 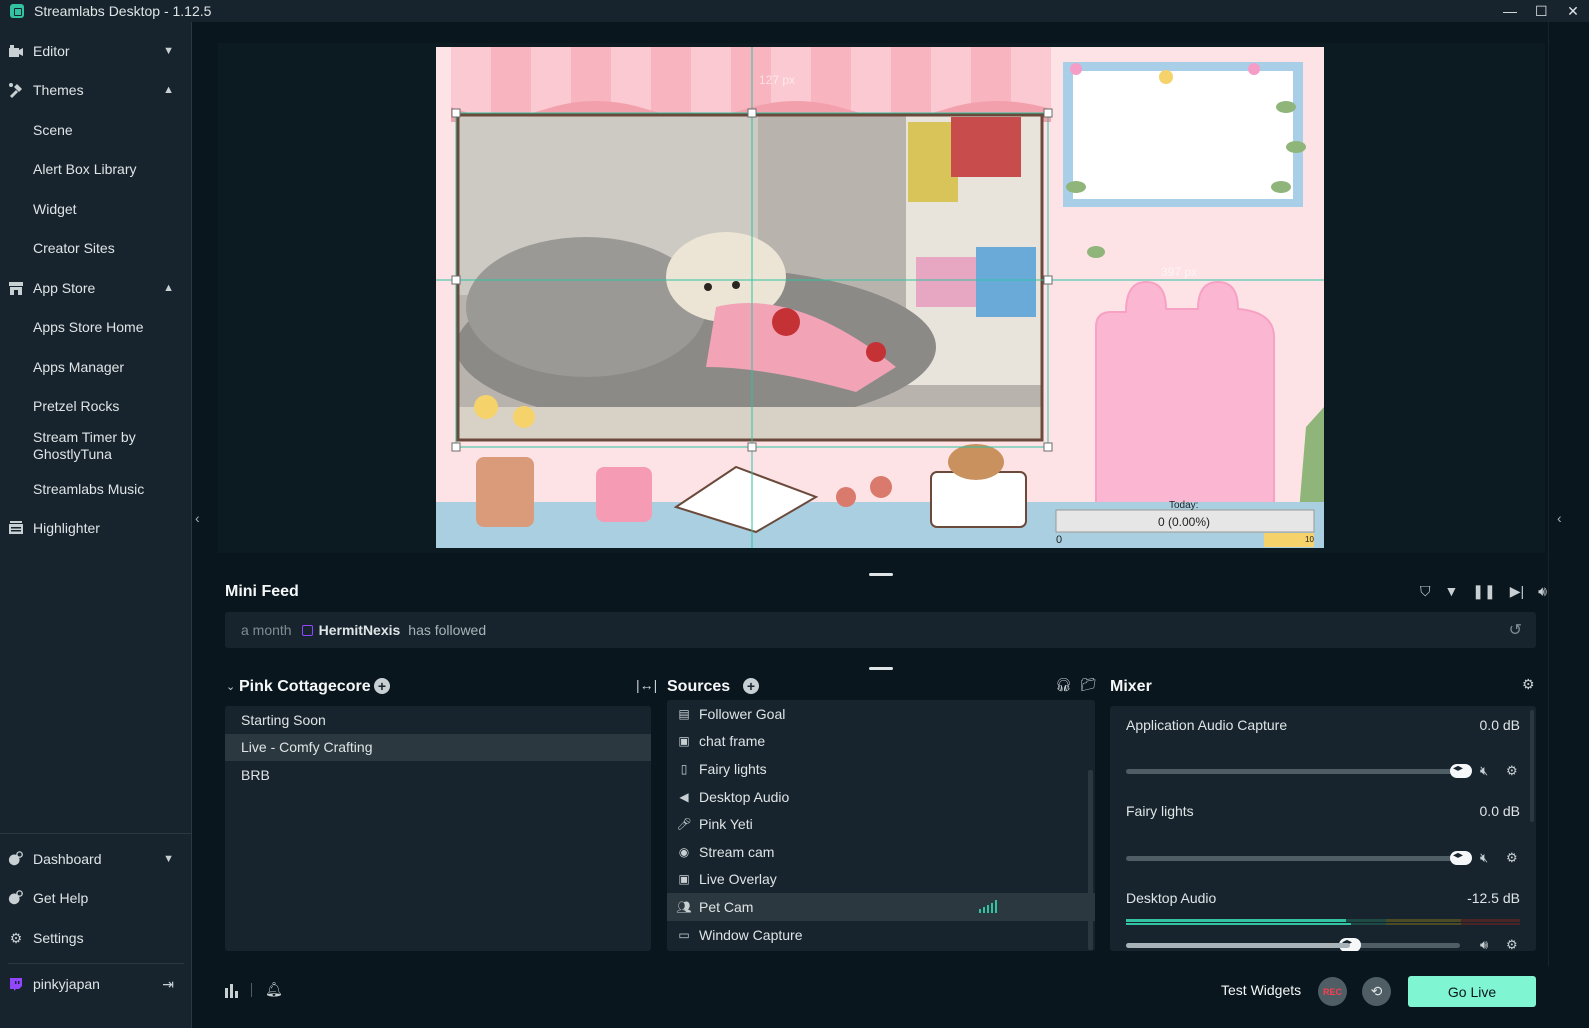 What do you see at coordinates (1542, 591) in the screenshot?
I see `volume-icon: 🔊︎` at bounding box center [1542, 591].